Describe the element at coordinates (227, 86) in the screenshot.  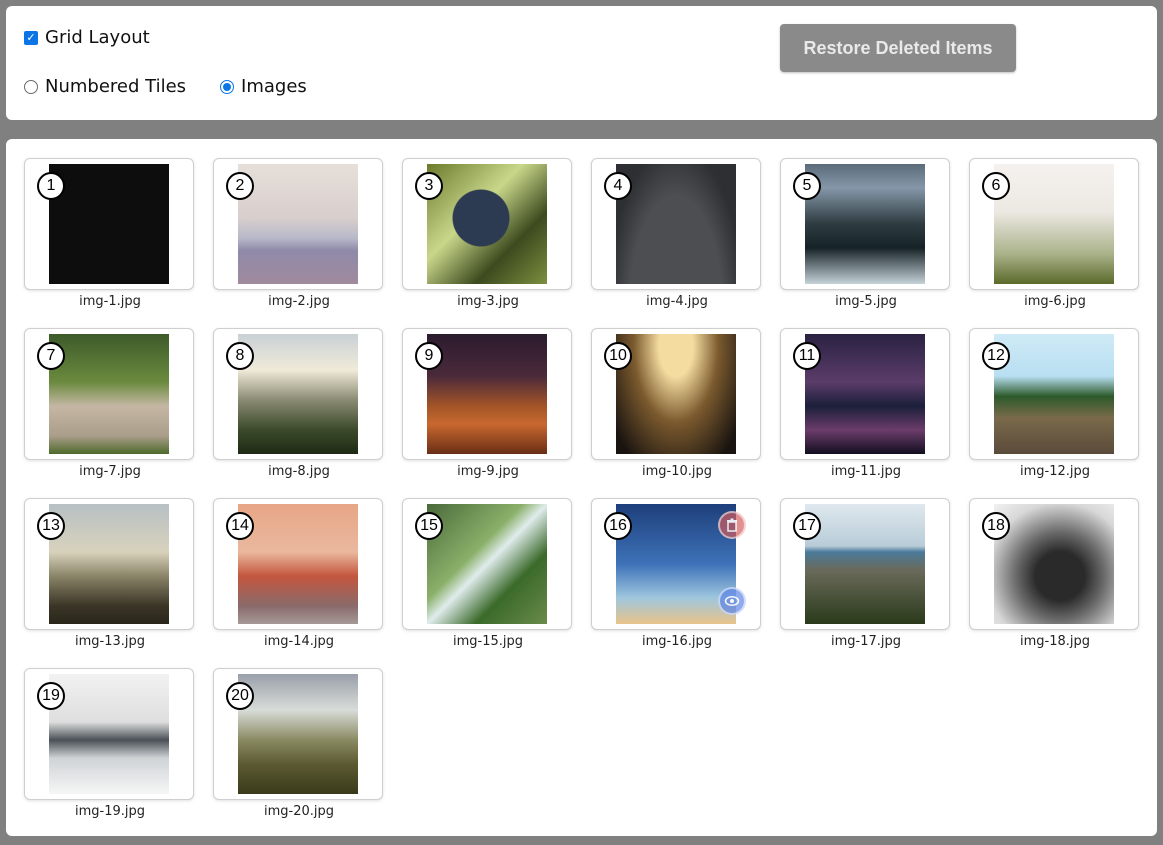
I see `radio-selected-icon` at that location.